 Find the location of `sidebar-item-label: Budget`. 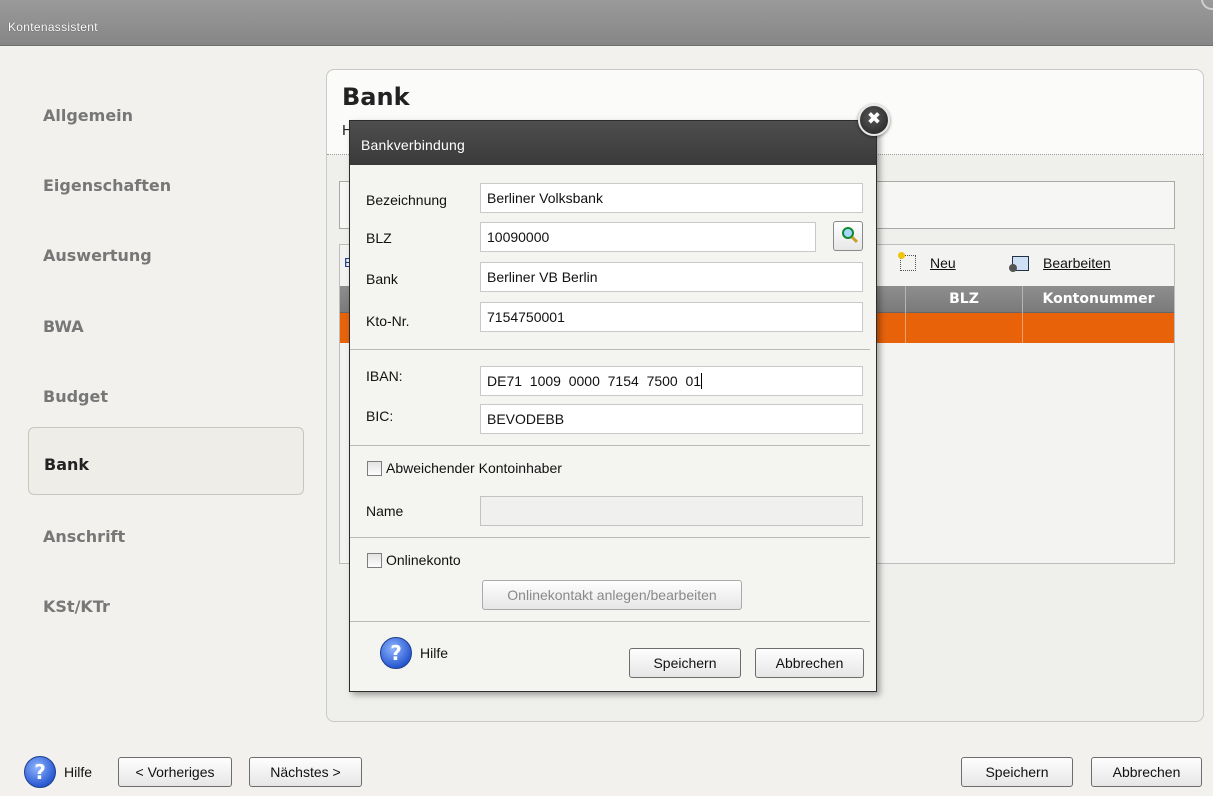

sidebar-item-label: Budget is located at coordinates (75, 396).